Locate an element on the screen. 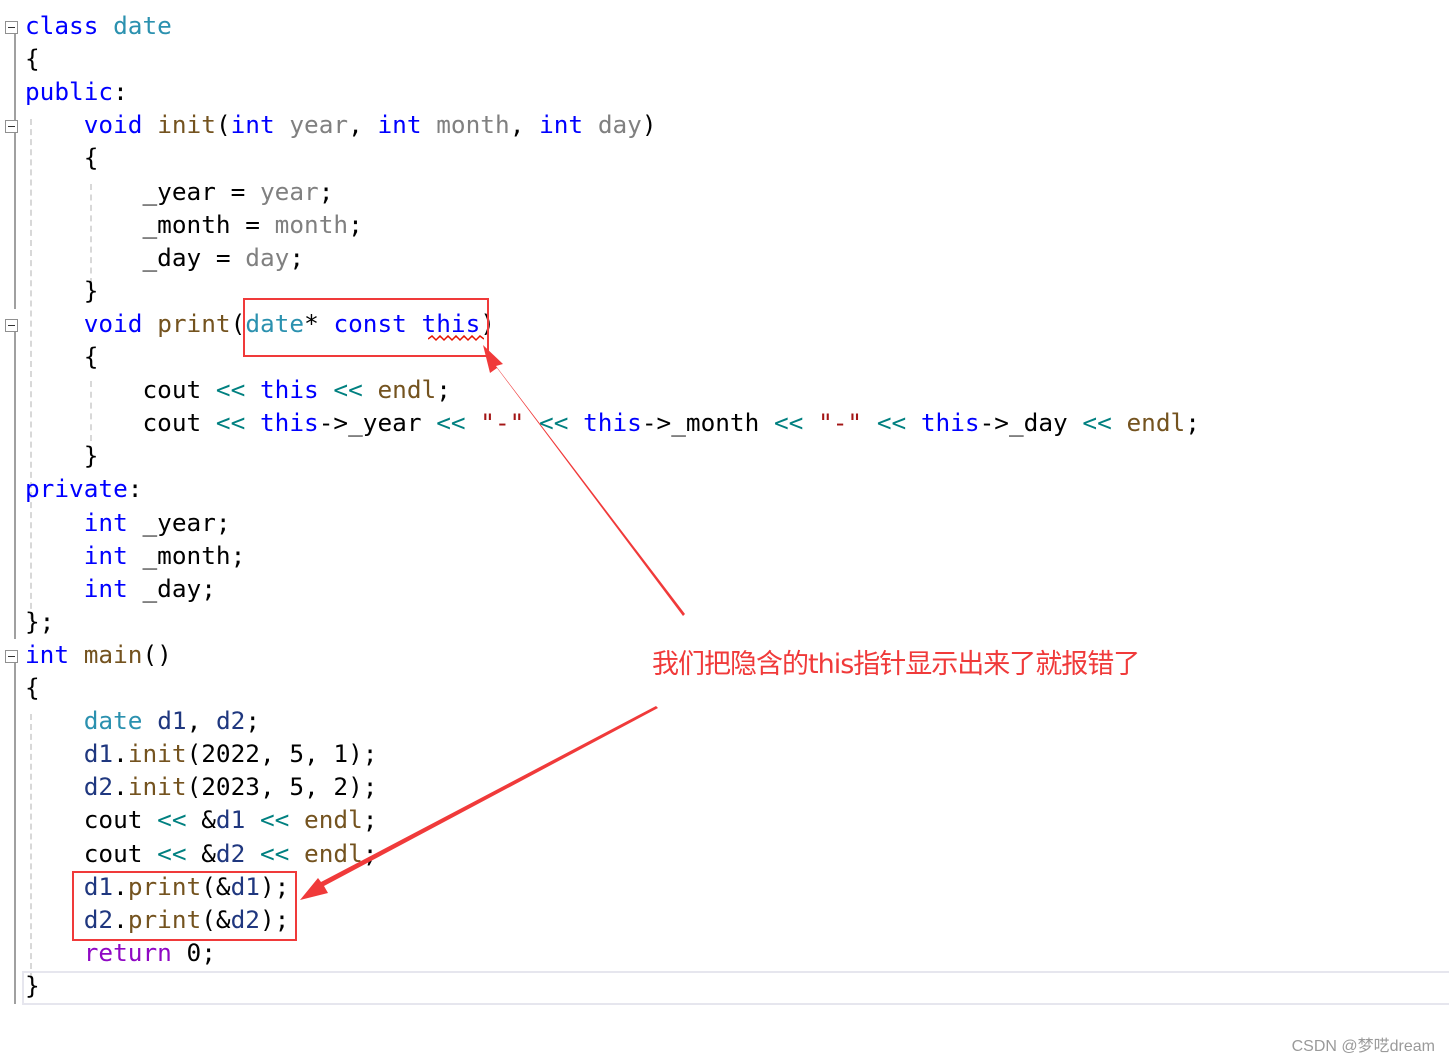 The image size is (1449, 1060). arrow-to-print-calls is located at coordinates (479, 803).